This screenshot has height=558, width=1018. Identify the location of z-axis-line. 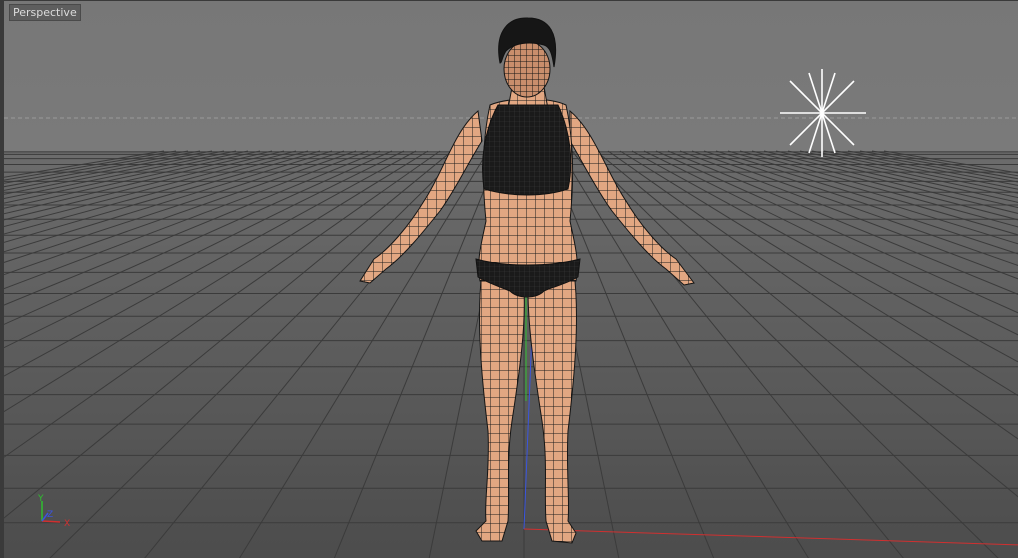
(528, 430).